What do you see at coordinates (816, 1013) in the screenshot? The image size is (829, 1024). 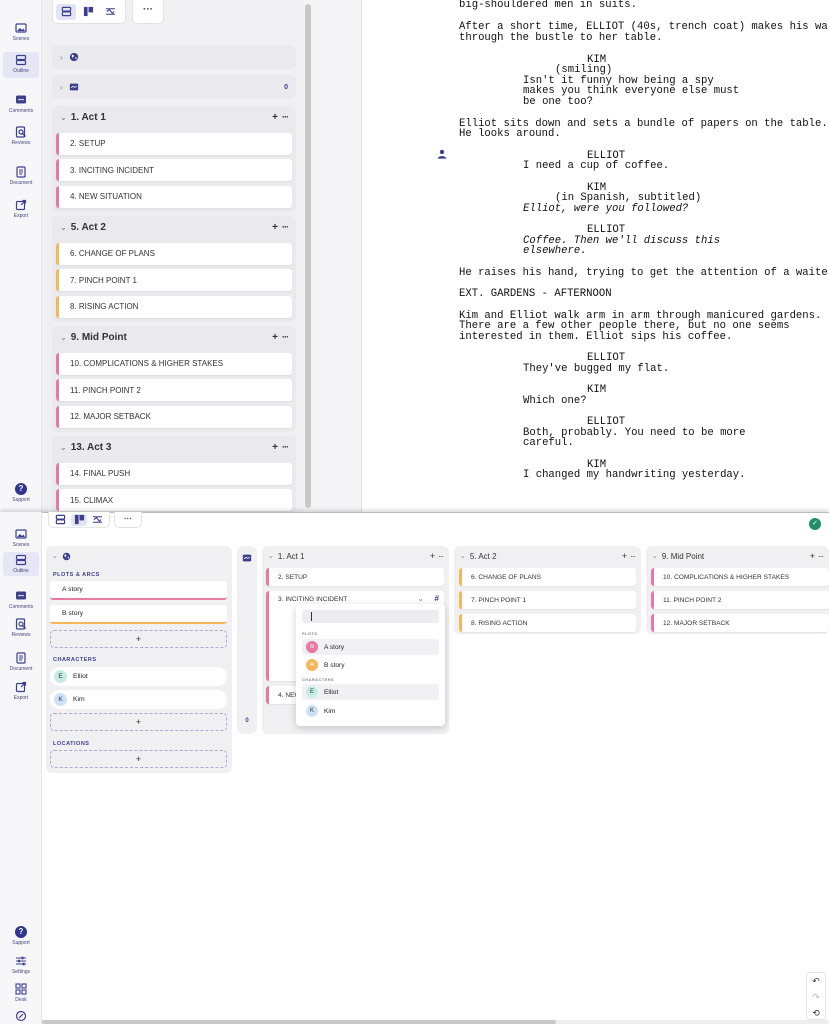 I see `history-icon: ⟲` at bounding box center [816, 1013].